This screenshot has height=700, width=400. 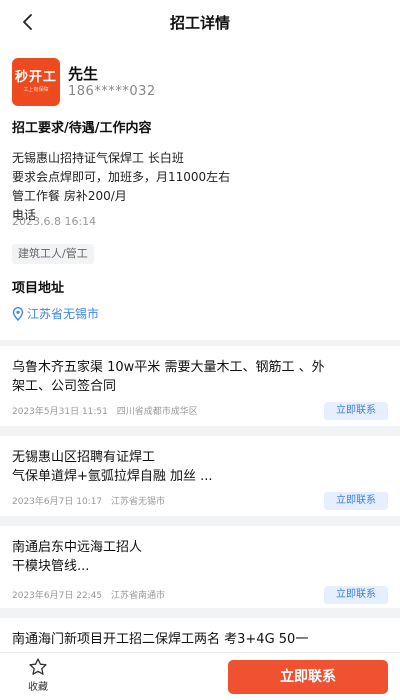 I want to click on job-title-line: 南通海门新项目开工招二保焊工两名 考3+4G 50一, so click(x=160, y=639).